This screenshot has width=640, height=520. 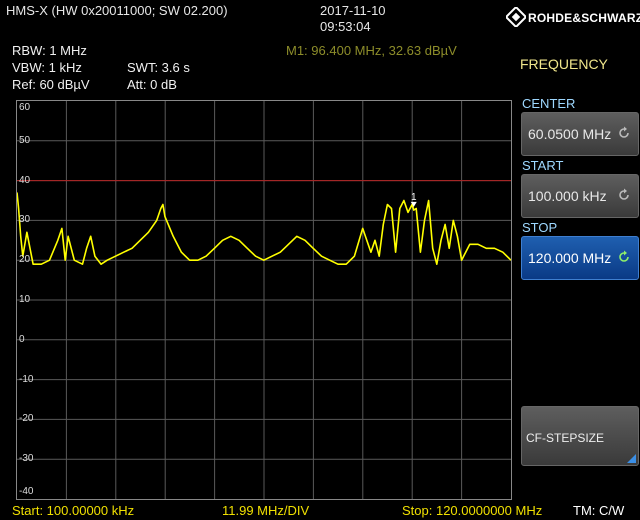 I want to click on stop-softkey: 120.000 MHz, so click(x=580, y=258).